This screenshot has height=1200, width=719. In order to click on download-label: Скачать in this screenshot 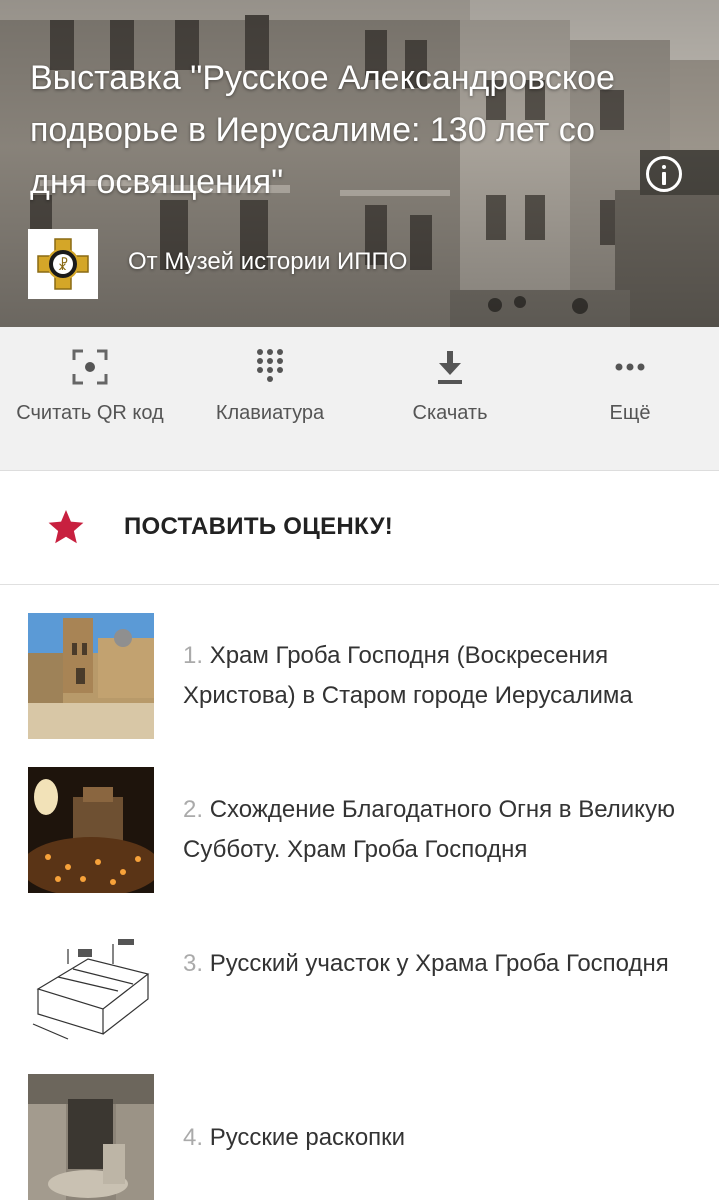, I will do `click(450, 413)`.